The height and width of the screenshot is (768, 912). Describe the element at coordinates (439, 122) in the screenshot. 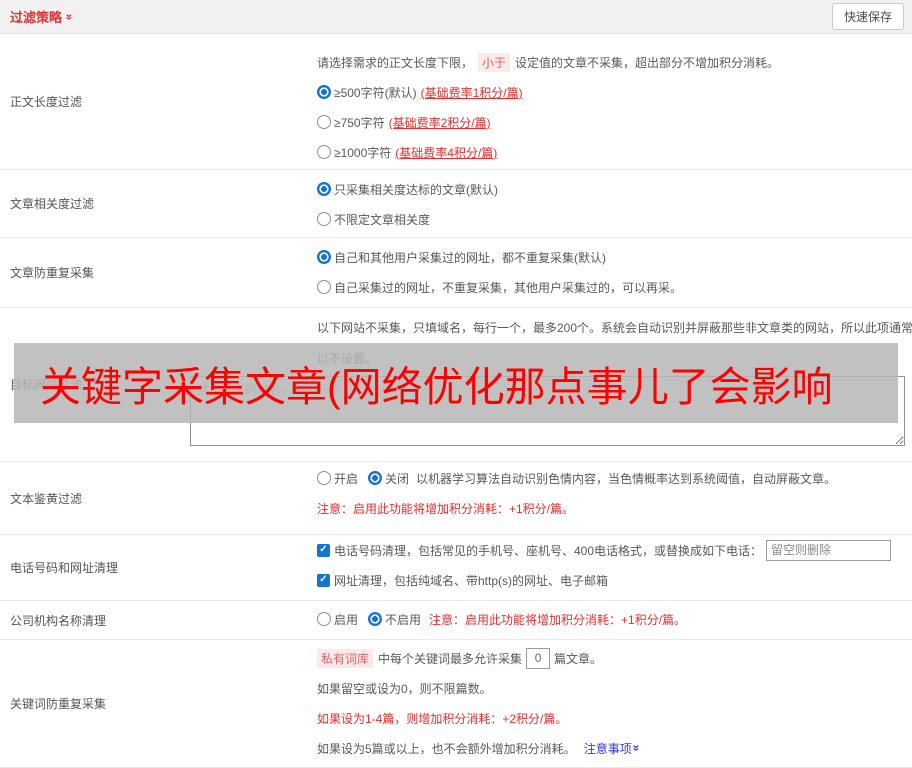

I see `option-cost: (基础费率2积分/篇)` at that location.